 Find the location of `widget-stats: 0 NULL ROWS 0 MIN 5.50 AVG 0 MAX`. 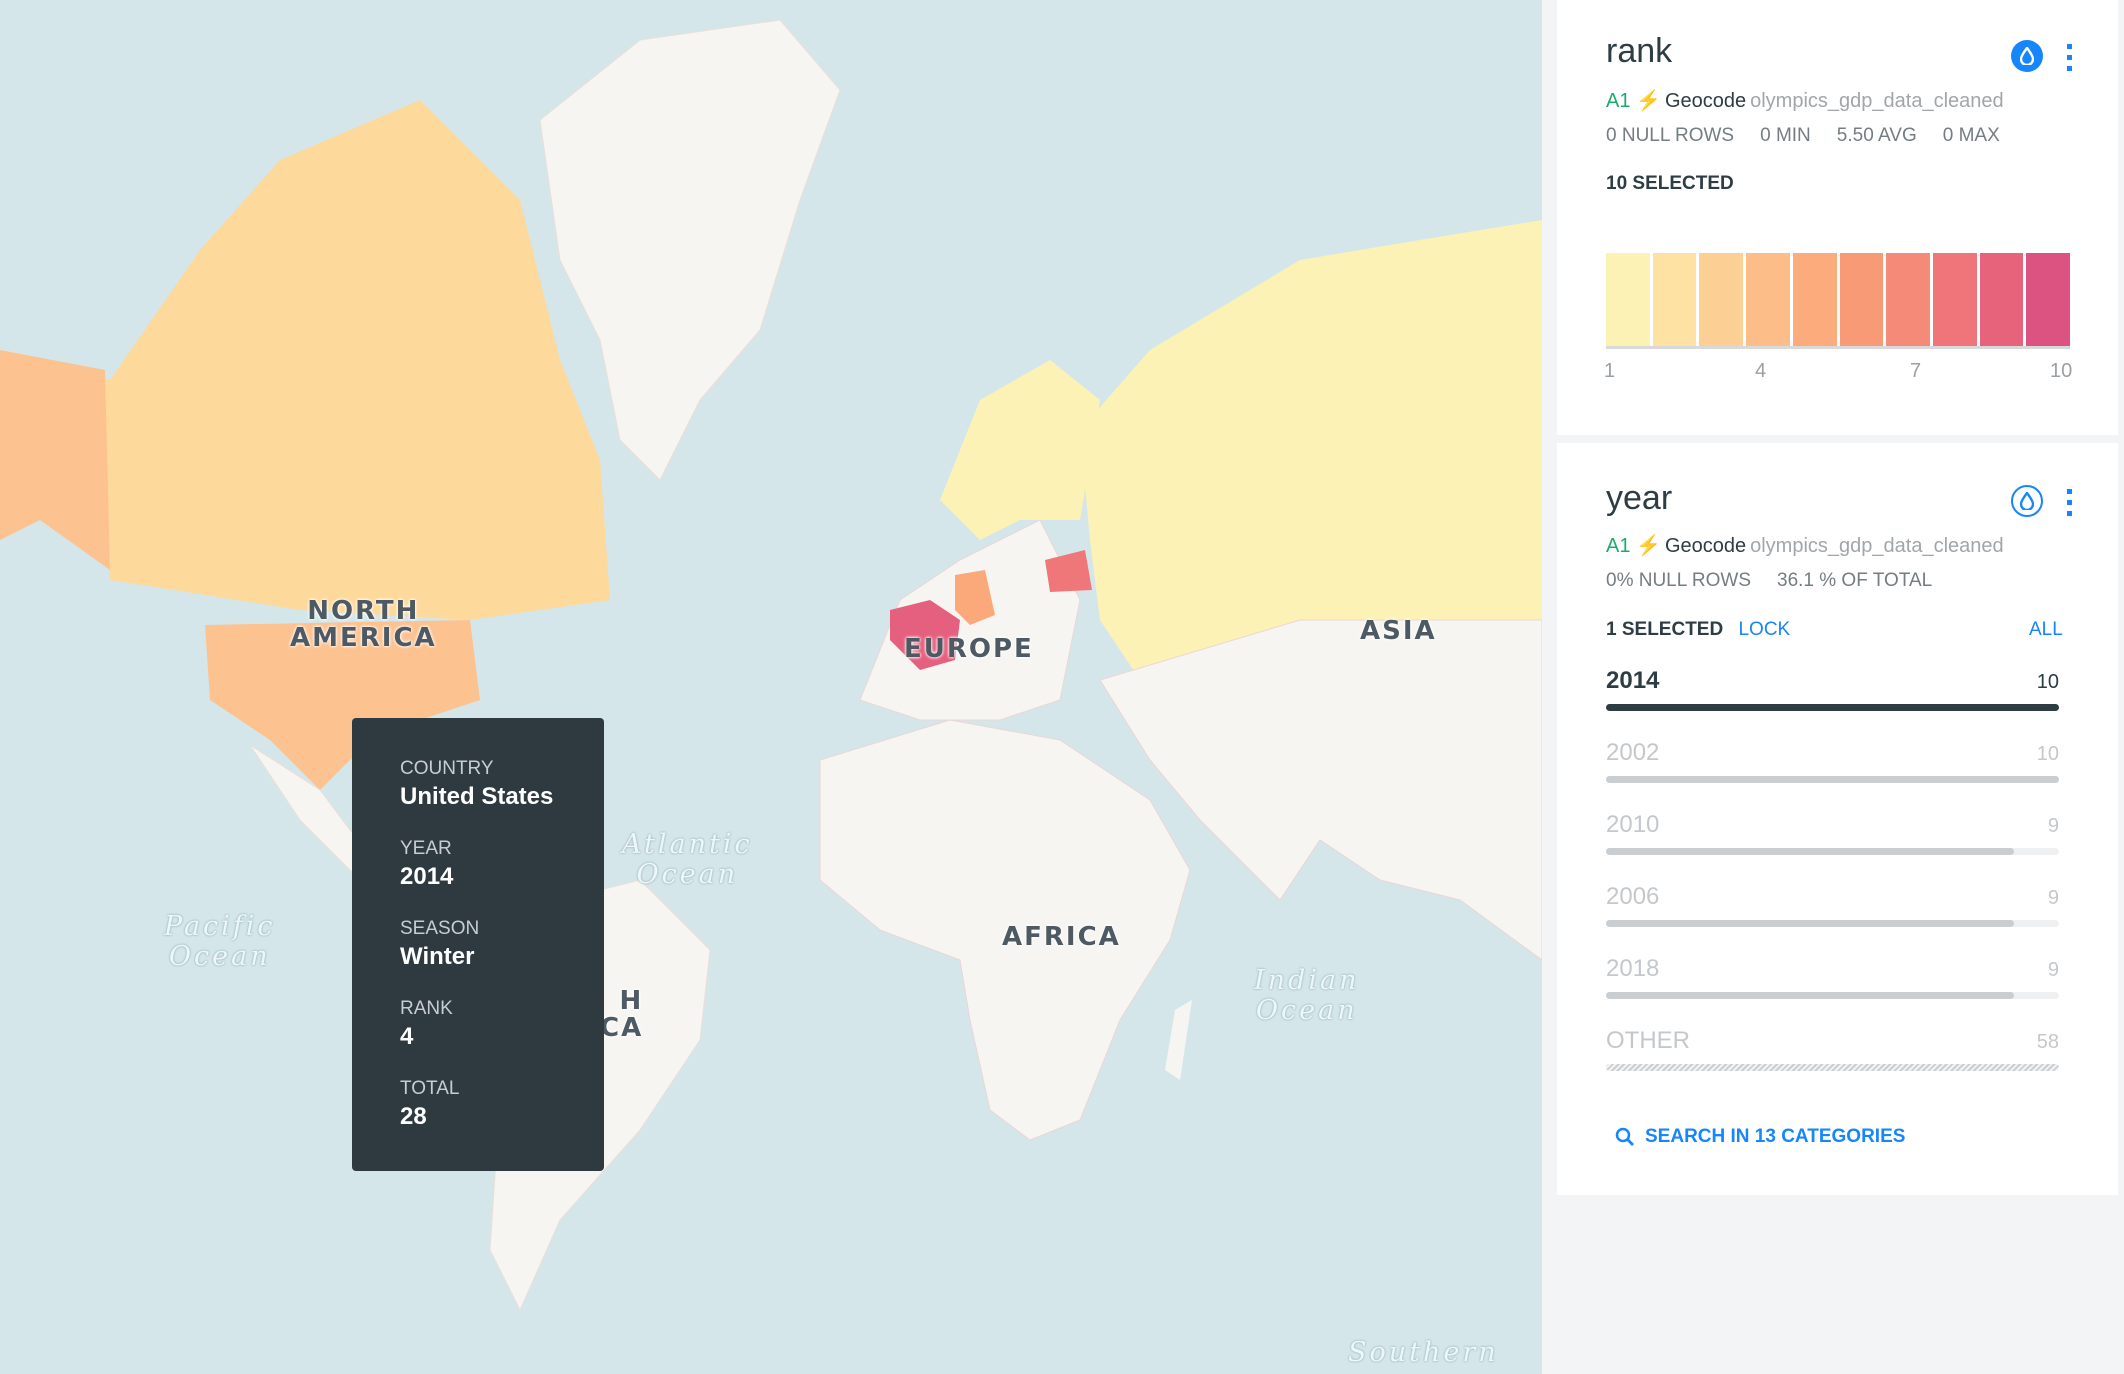

widget-stats: 0 NULL ROWS 0 MIN 5.50 AVG 0 MAX is located at coordinates (1803, 135).